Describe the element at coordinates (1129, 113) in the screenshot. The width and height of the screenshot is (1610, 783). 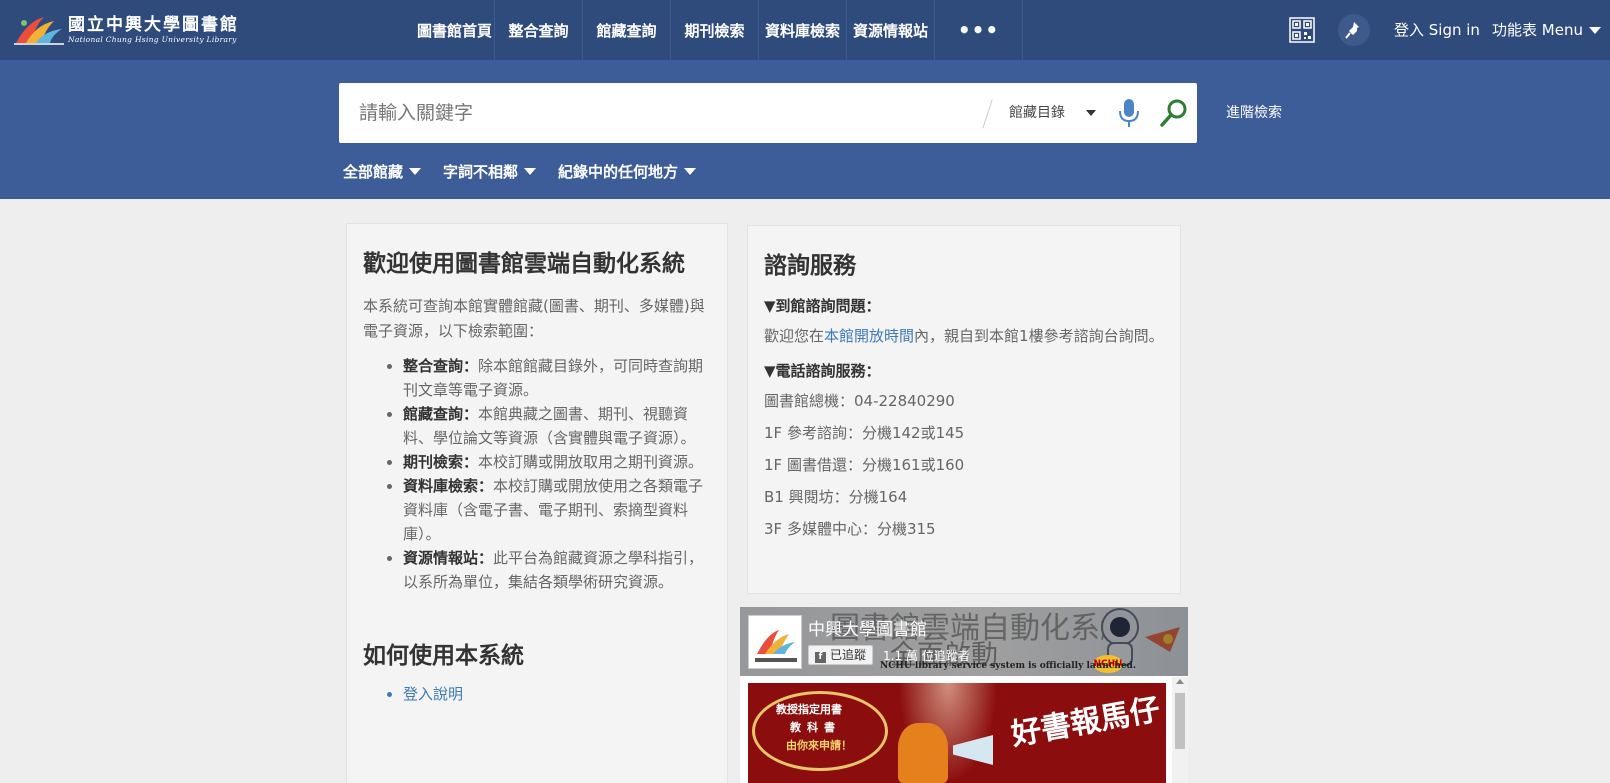
I see `microphone-icon` at that location.